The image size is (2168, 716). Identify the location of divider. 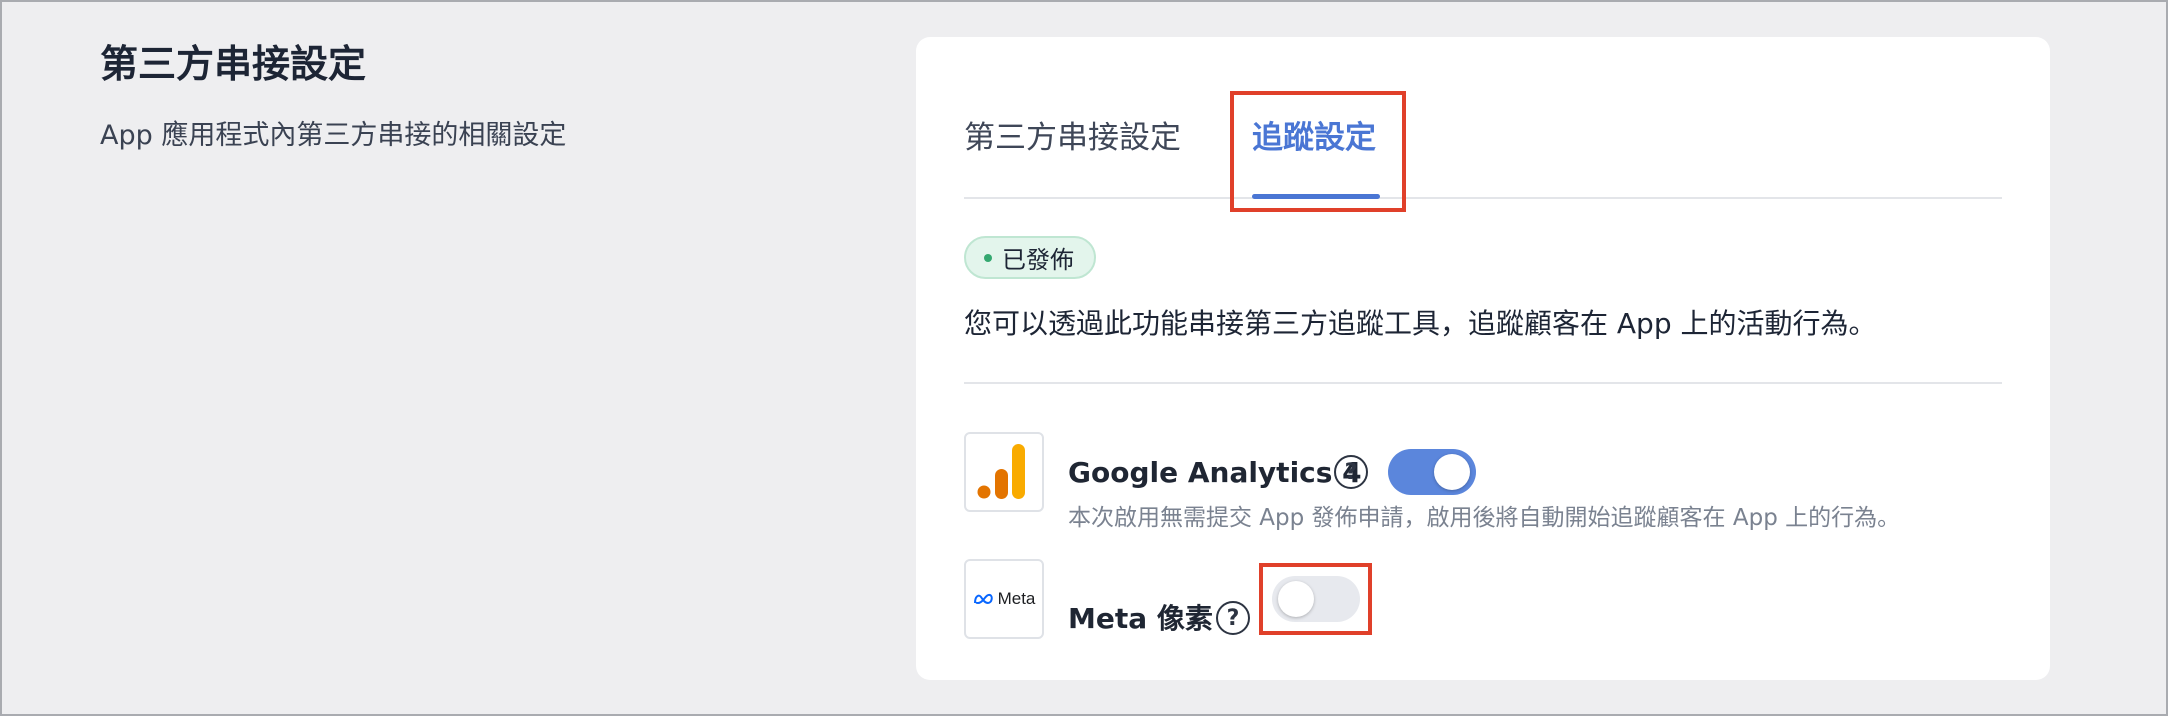
(1483, 383).